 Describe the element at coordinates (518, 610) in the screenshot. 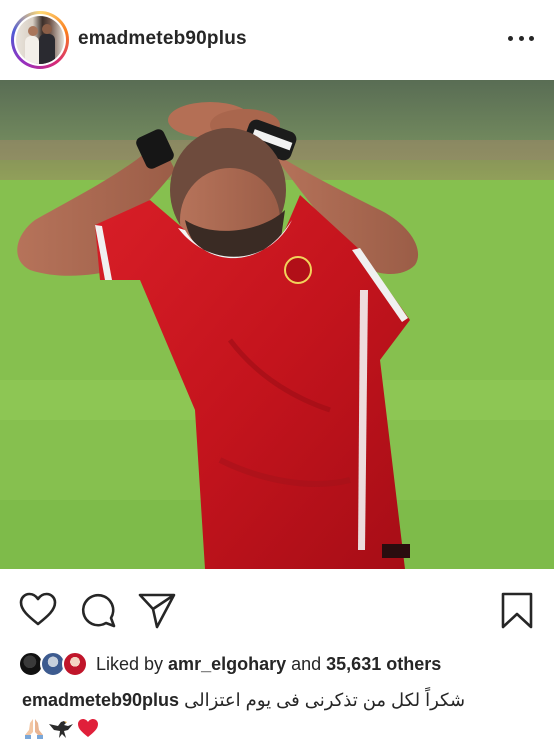

I see `bookmark-outline-icon` at that location.